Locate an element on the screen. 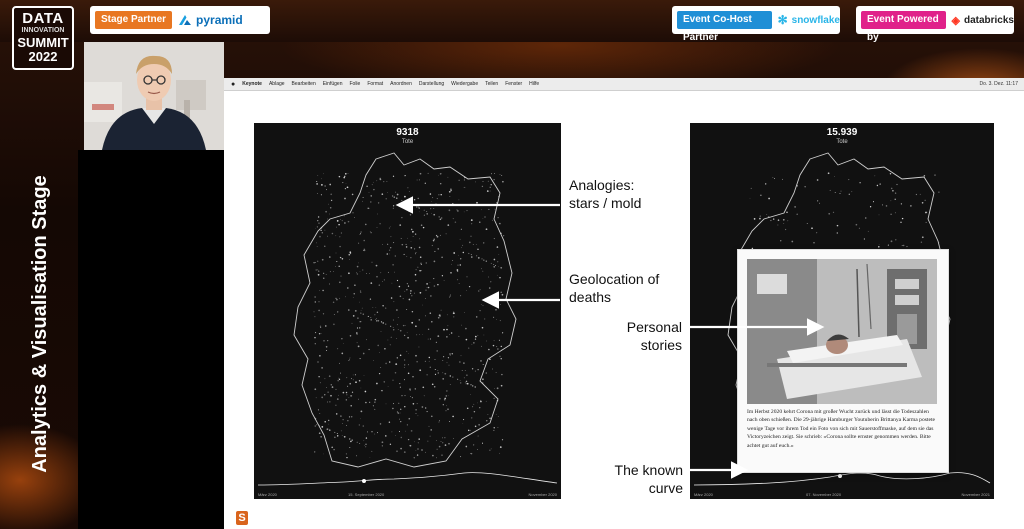 Image resolution: width=1024 pixels, height=529 pixels. sponsor-brand: snowflake is located at coordinates (815, 20).